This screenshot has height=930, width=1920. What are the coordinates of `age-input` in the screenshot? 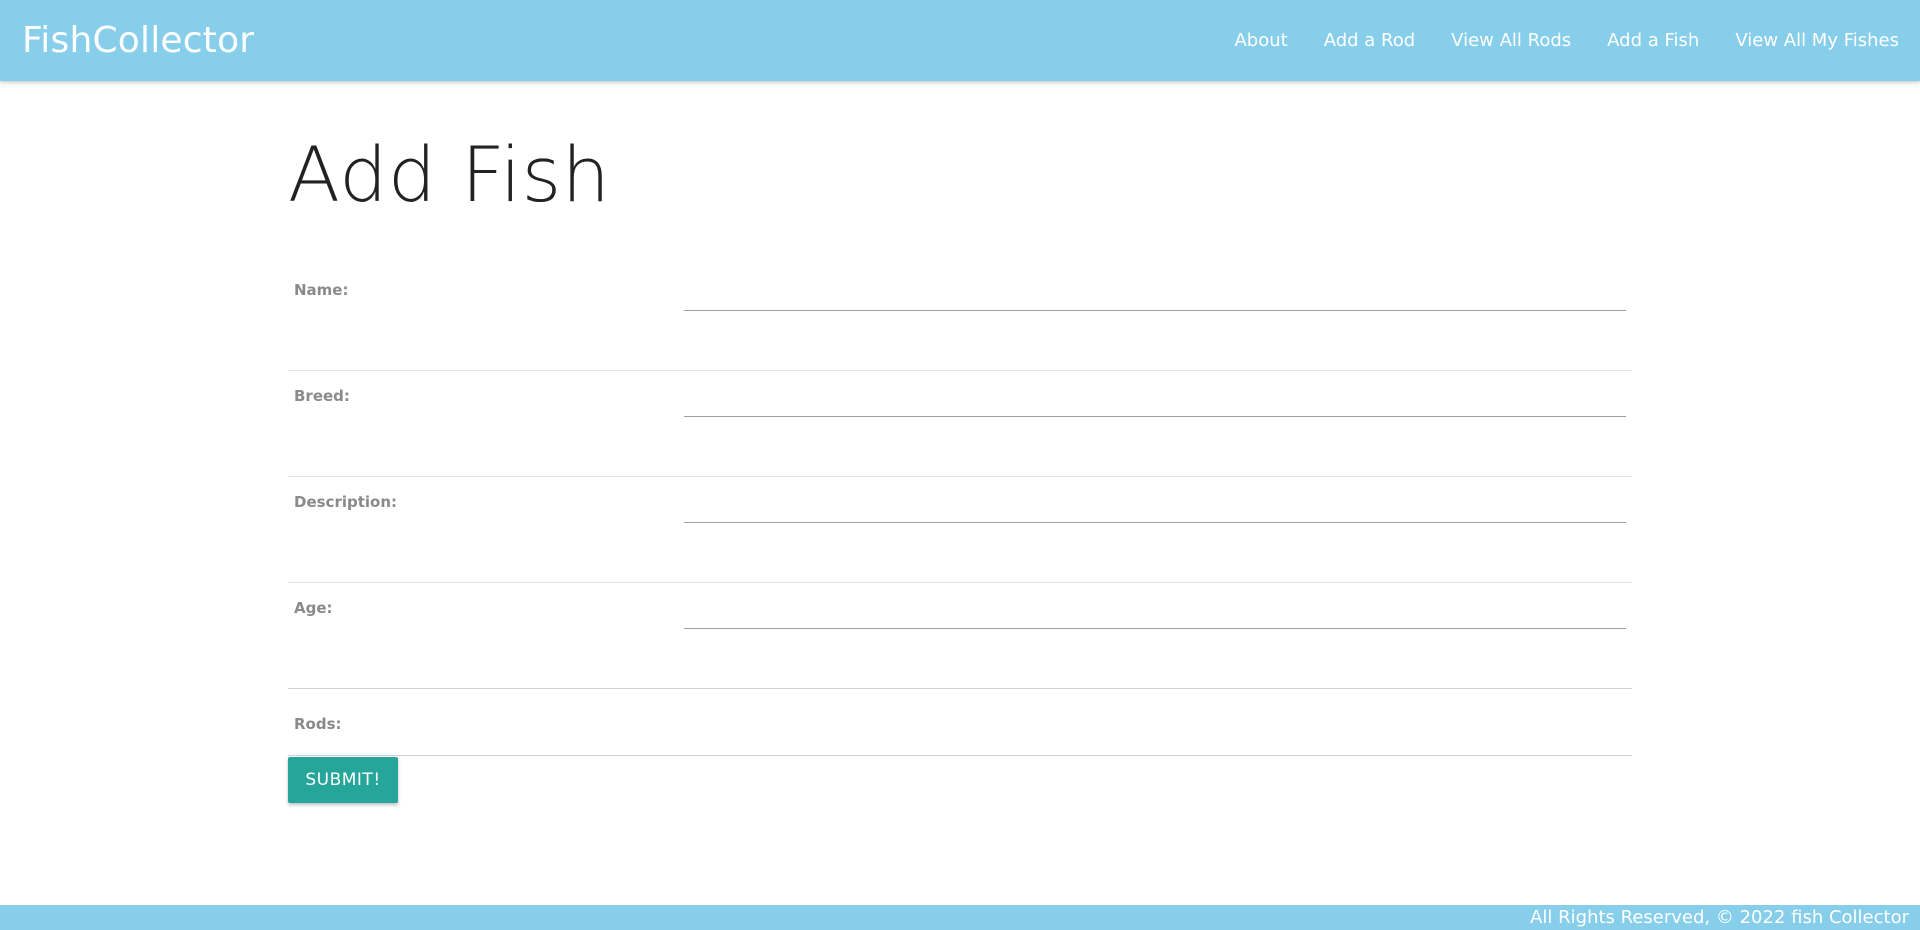 It's located at (1155, 606).